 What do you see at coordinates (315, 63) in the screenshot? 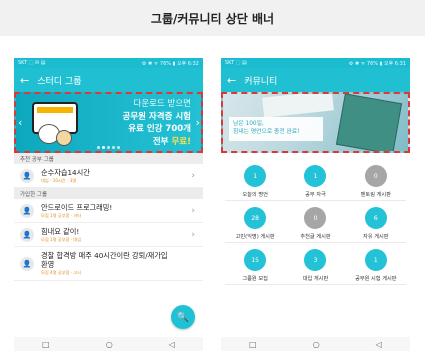
I see `status-bar: SKT ⬚ ▤ ⚙ ✱ ᯤ 76% ▮ 오후 6:31` at bounding box center [315, 63].